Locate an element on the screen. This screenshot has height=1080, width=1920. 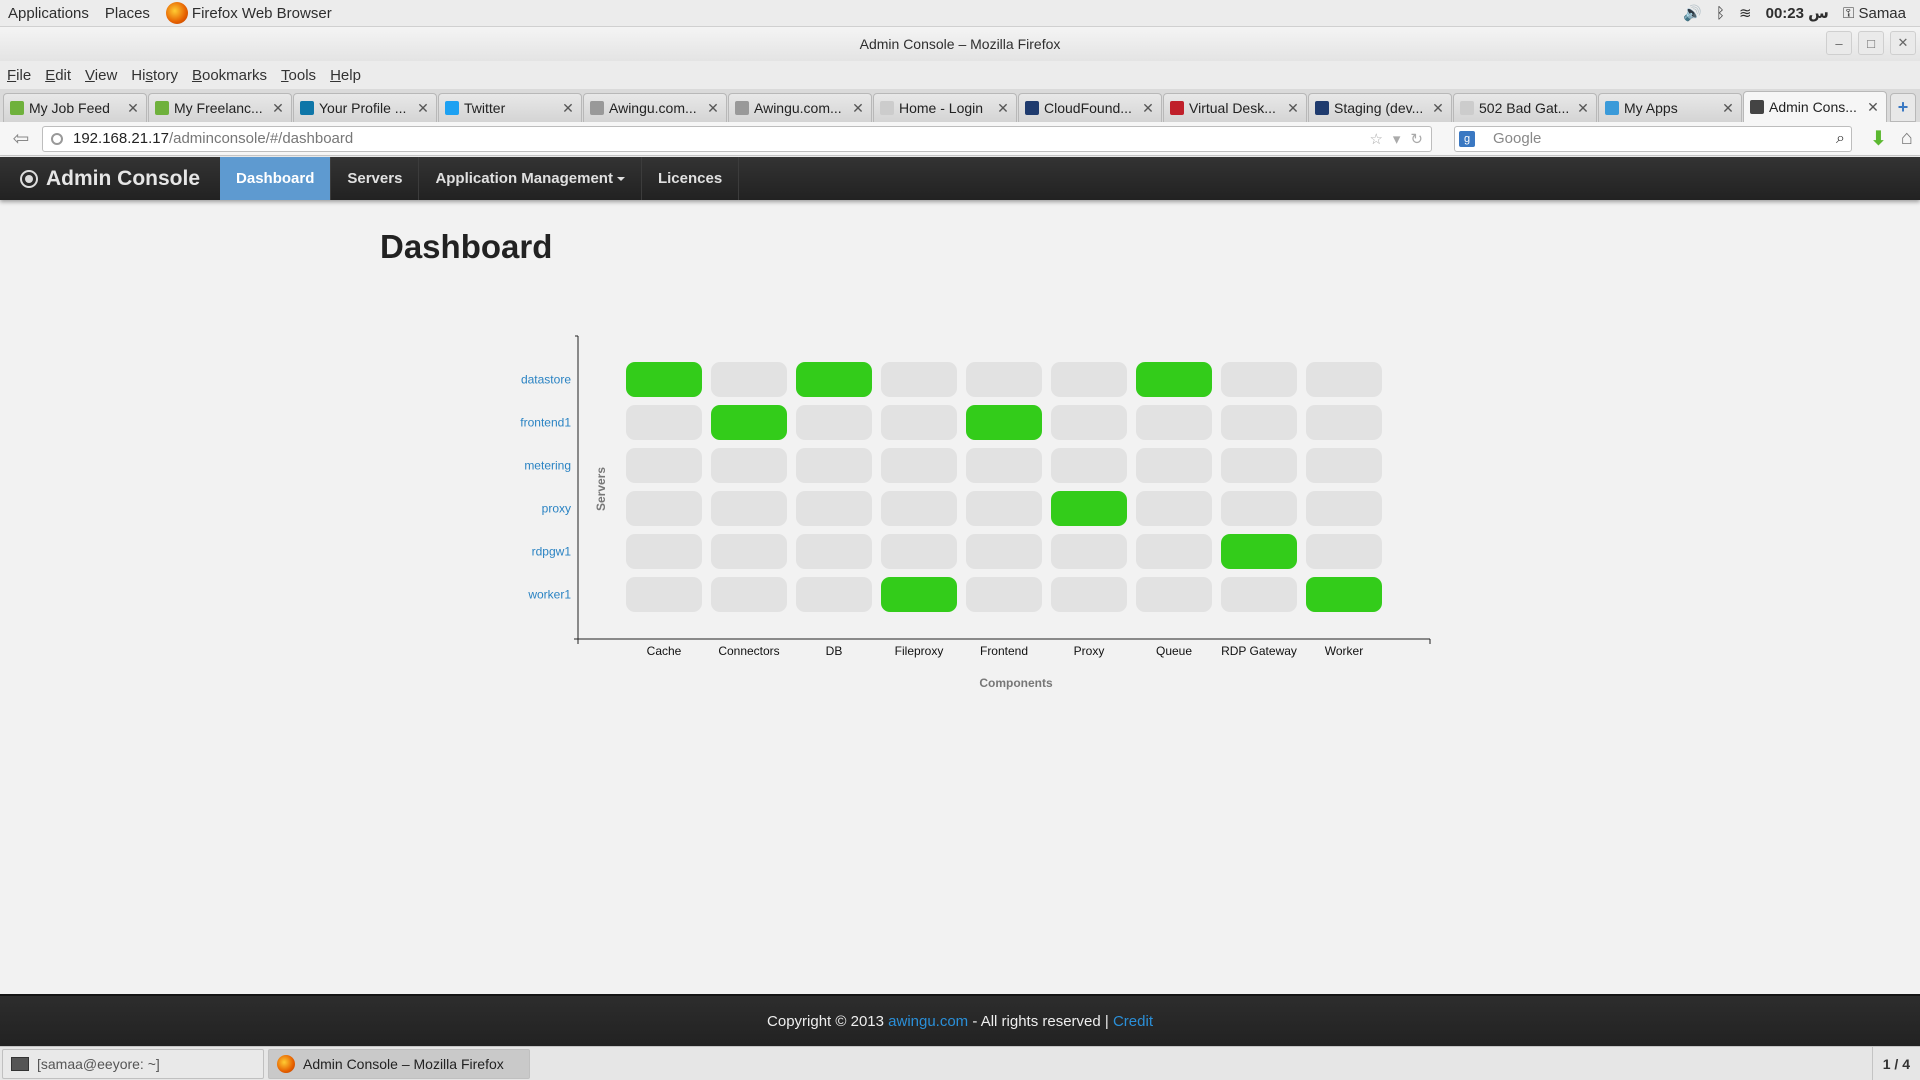
row-label: worker1 is located at coordinates (549, 595).